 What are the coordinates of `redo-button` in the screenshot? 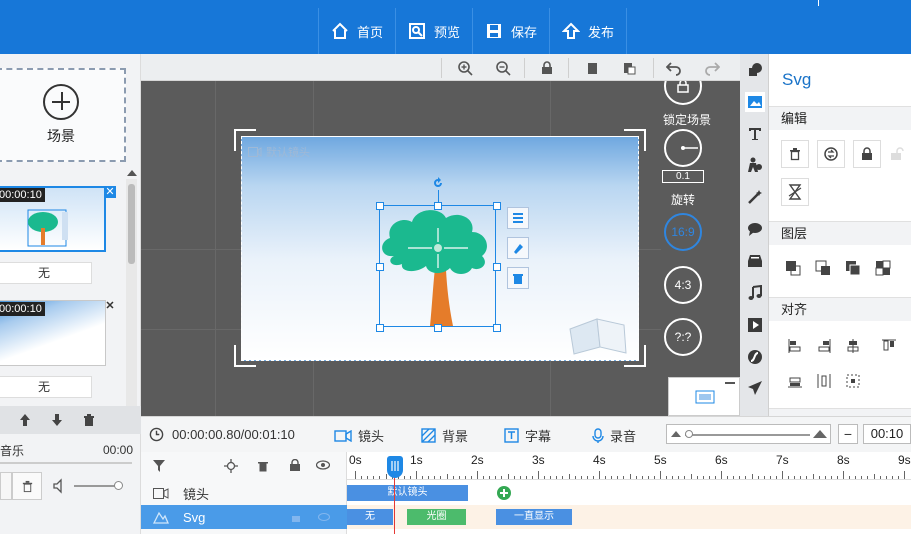 It's located at (712, 68).